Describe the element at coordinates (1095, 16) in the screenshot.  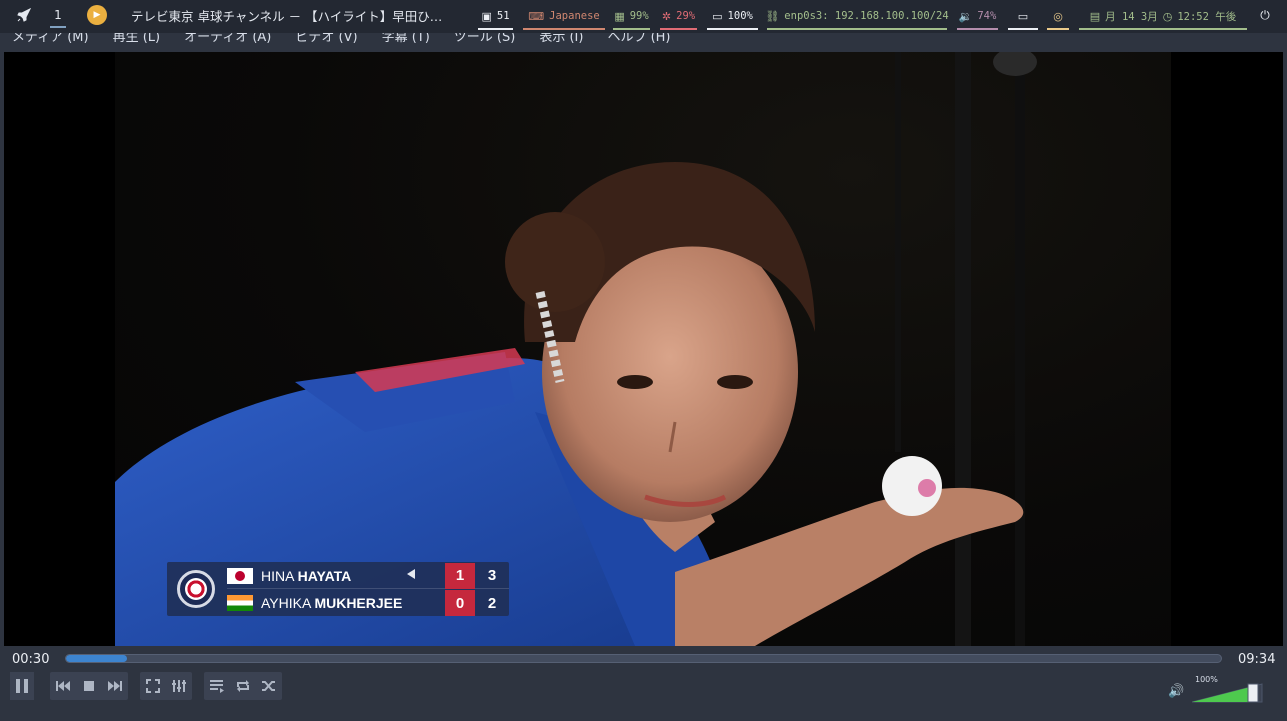
I see `calendar-icon: ▤` at that location.